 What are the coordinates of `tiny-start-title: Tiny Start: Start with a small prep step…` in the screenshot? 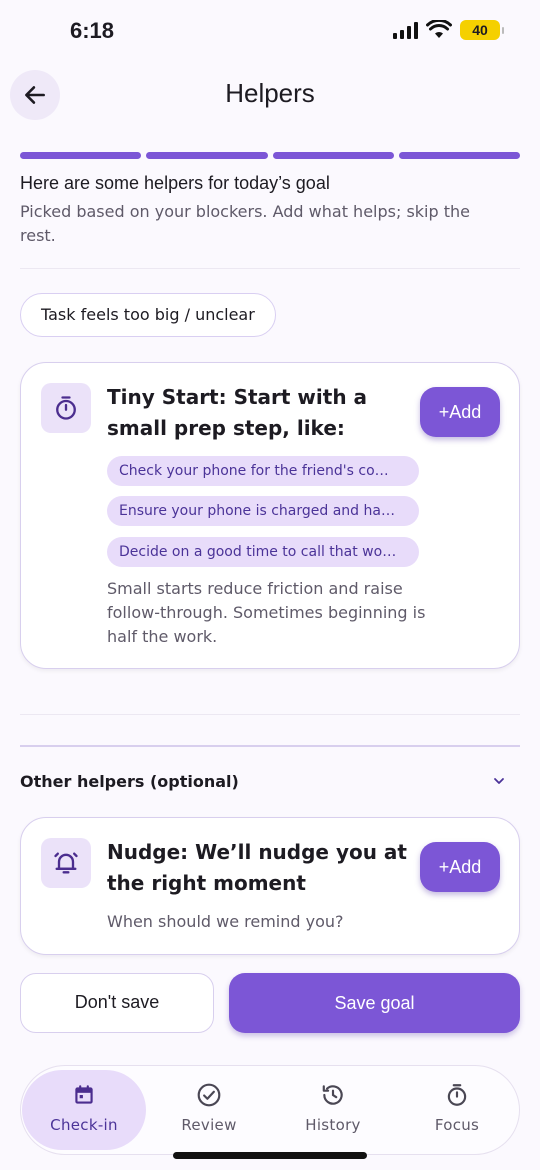 It's located at (237, 412).